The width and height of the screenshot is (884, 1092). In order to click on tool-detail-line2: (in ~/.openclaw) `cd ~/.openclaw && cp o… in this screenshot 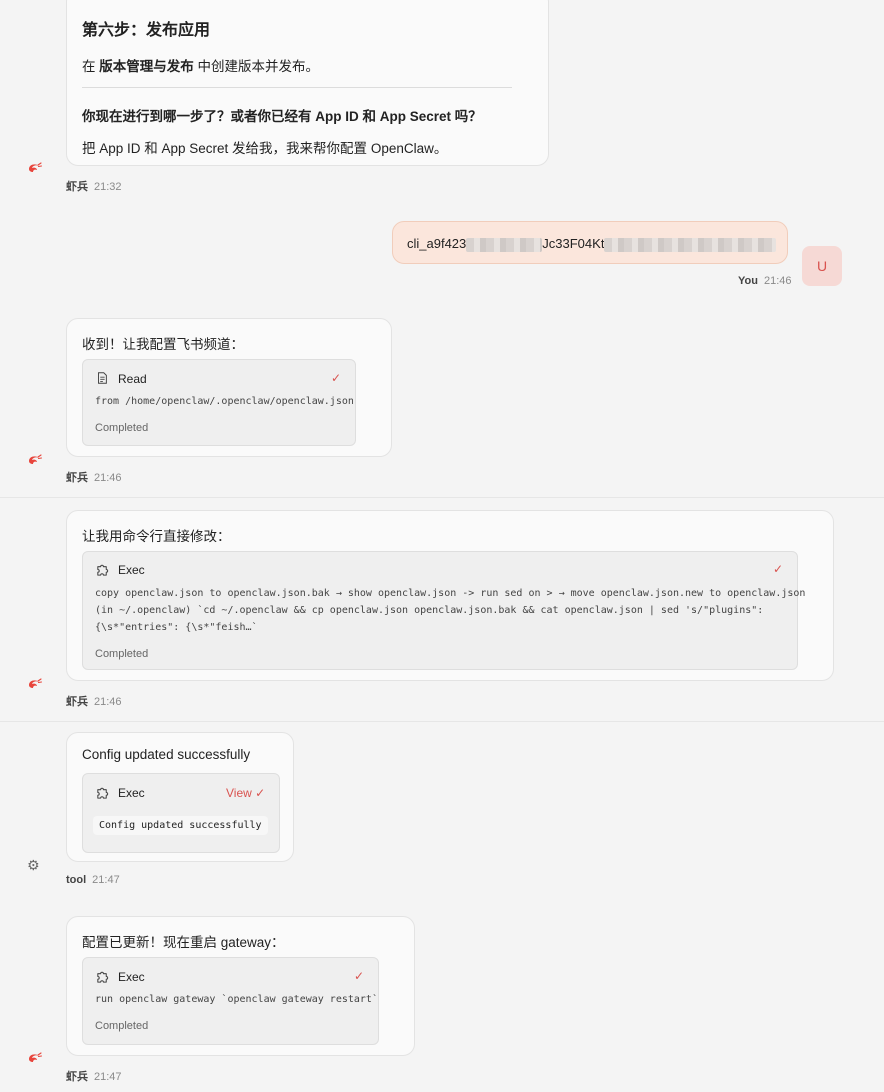, I will do `click(429, 610)`.